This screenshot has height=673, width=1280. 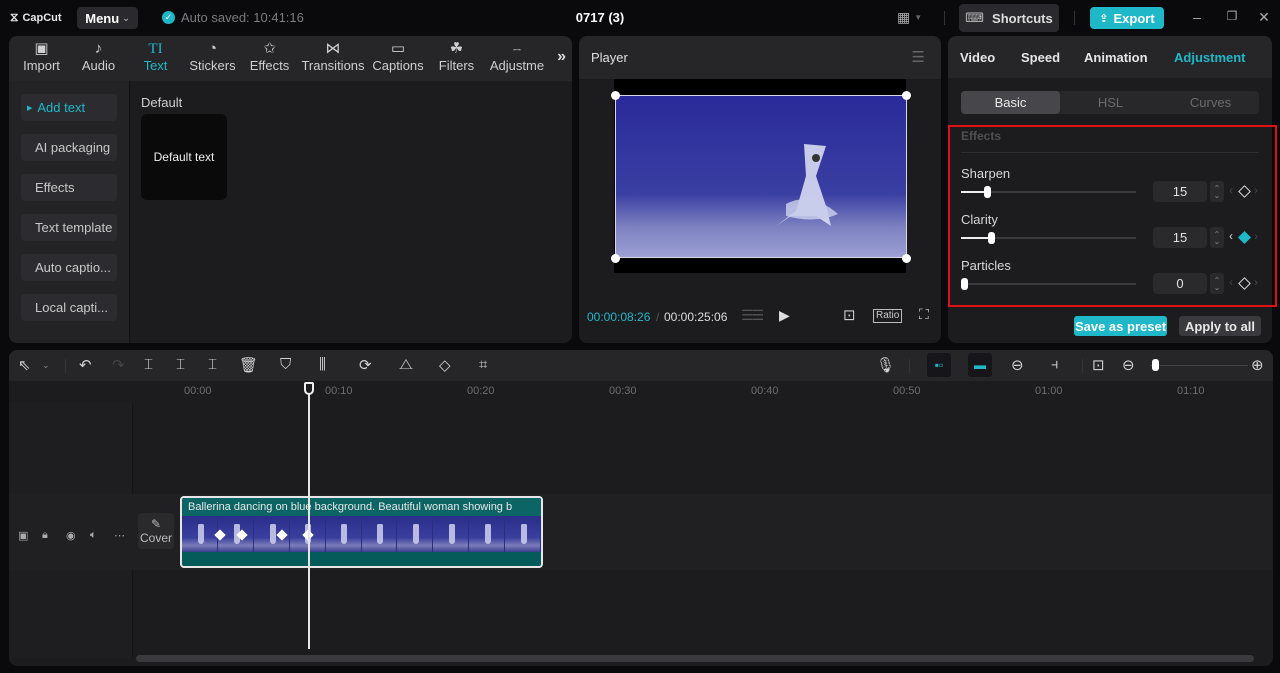 What do you see at coordinates (481, 391) in the screenshot?
I see `ruler-label: 00:20` at bounding box center [481, 391].